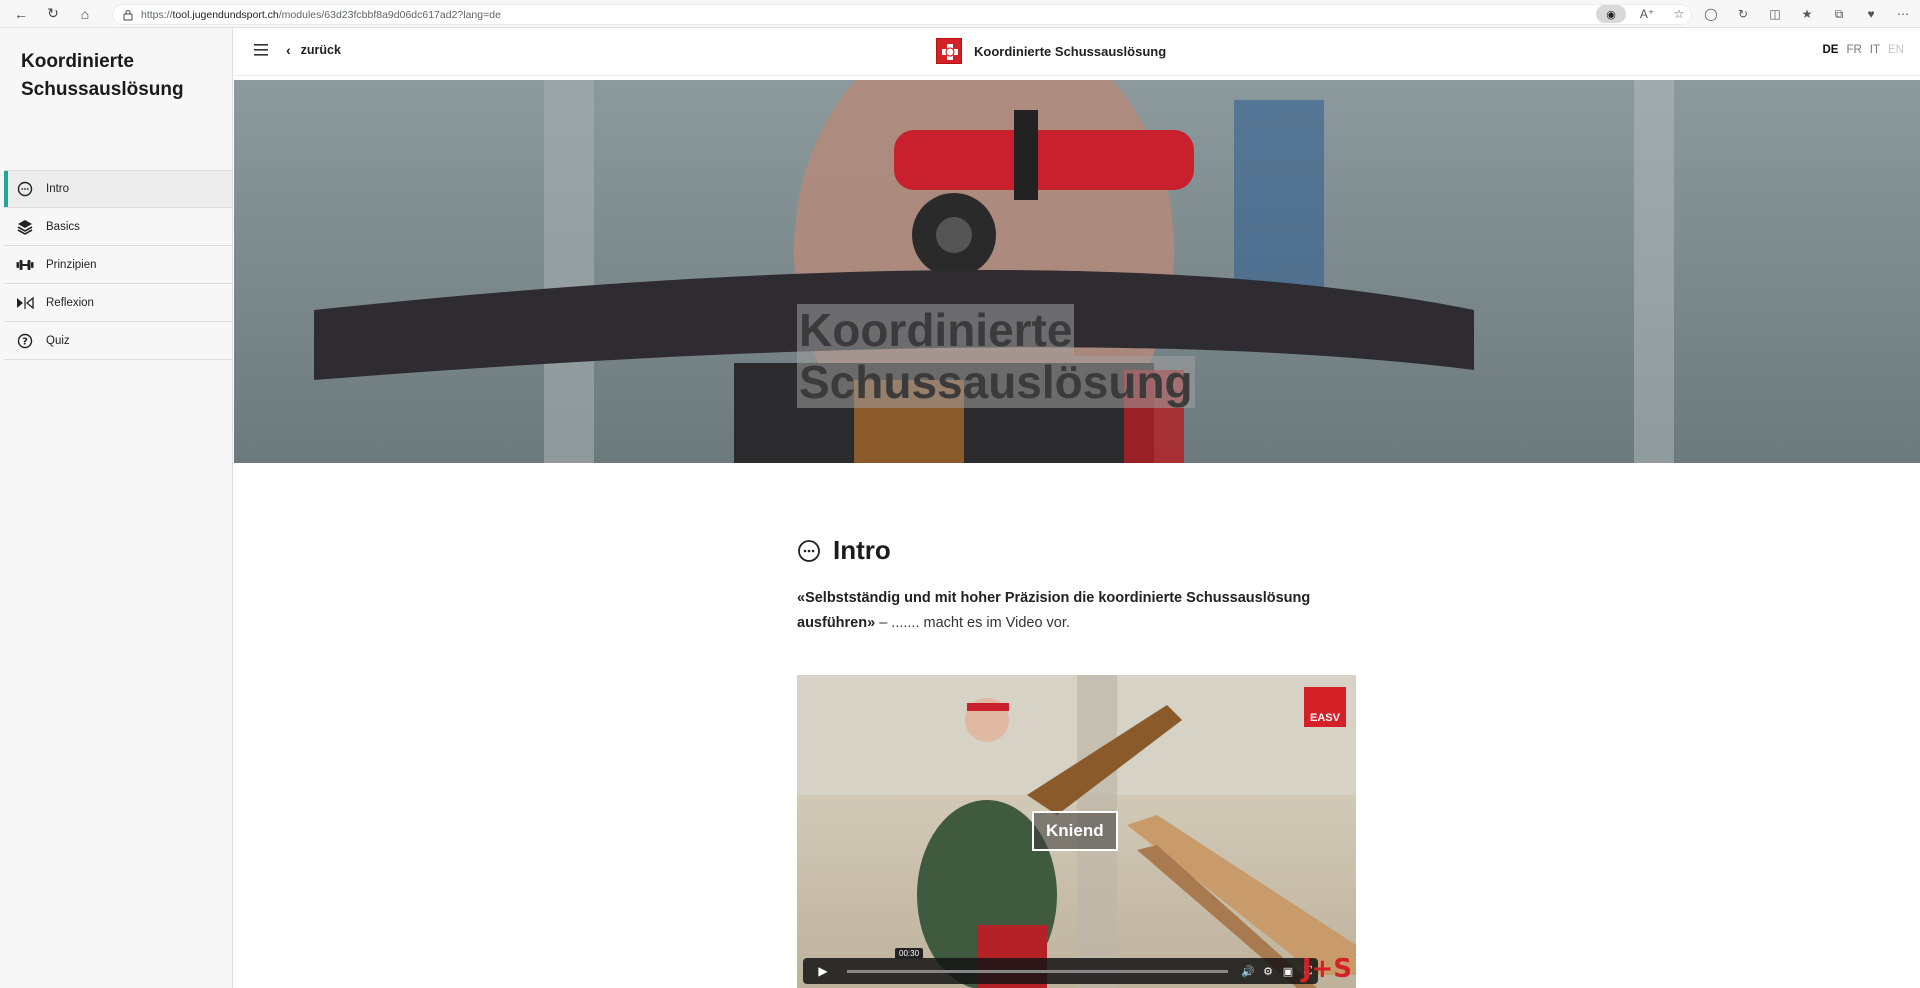  Describe the element at coordinates (1248, 971) in the screenshot. I see `volume-icon: 🔊` at that location.